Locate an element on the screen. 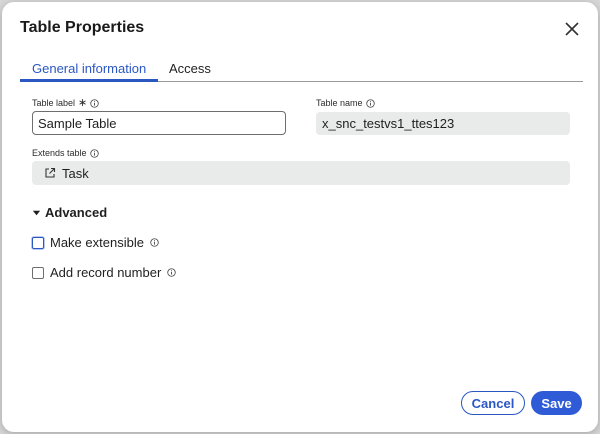 This screenshot has width=600, height=434. add-record-number-checkbox is located at coordinates (38, 272).